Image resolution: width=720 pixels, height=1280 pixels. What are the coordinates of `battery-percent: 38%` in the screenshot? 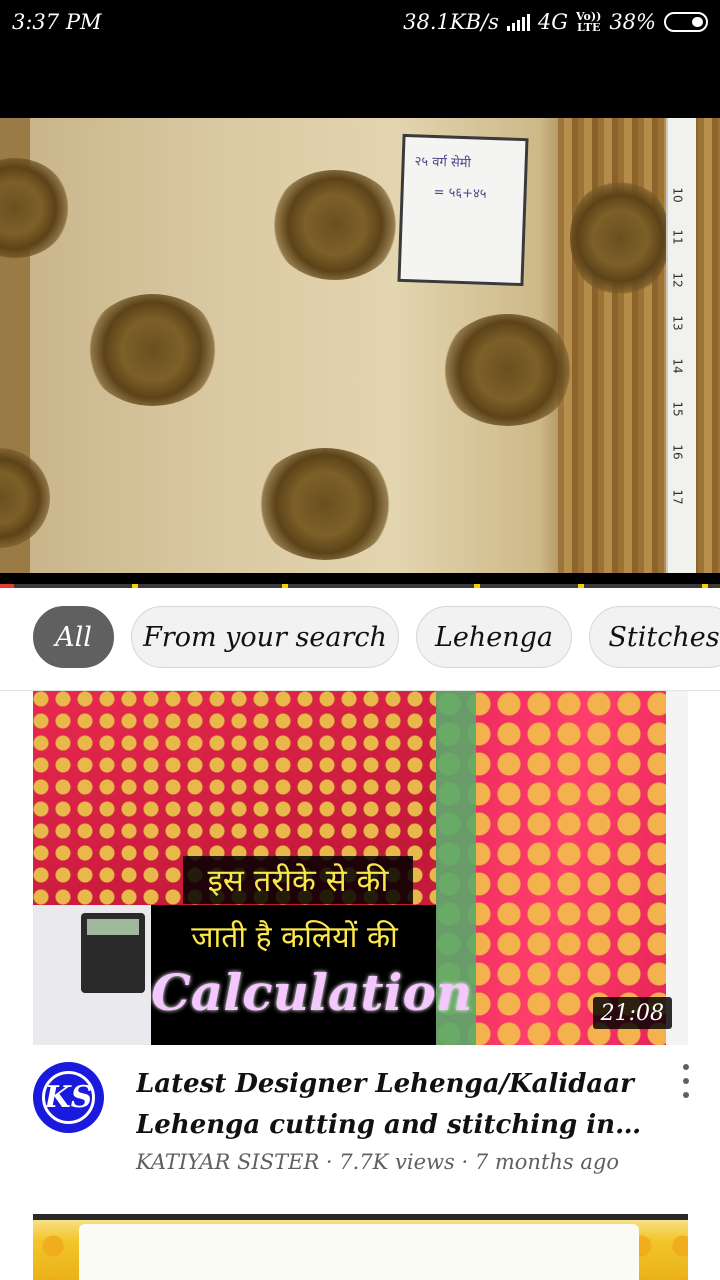 It's located at (632, 22).